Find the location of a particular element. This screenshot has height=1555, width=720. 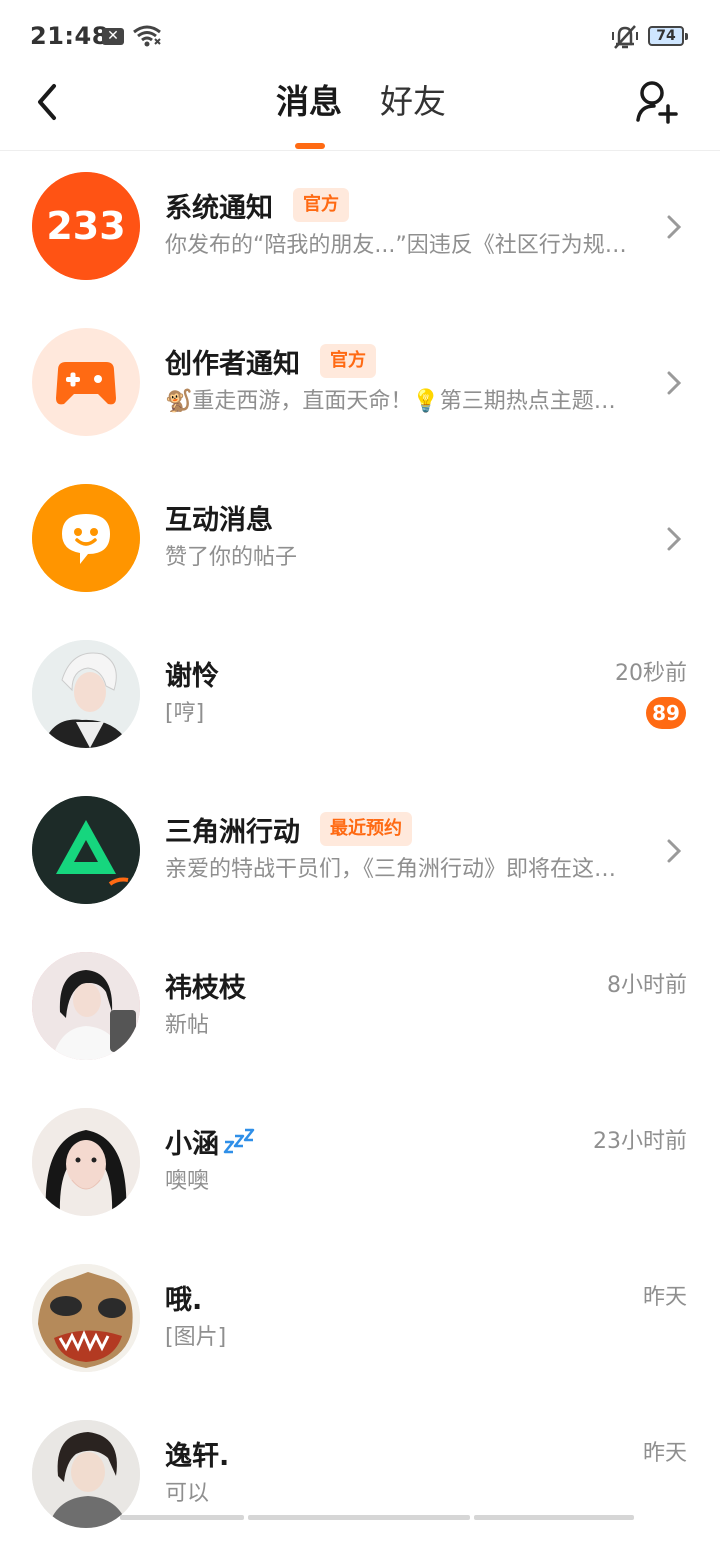

status-bar: 21:48 ✕ 74 is located at coordinates (360, 36).